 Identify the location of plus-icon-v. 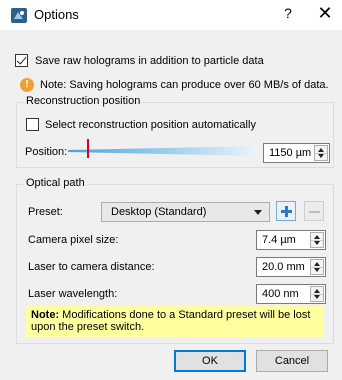
(286, 211).